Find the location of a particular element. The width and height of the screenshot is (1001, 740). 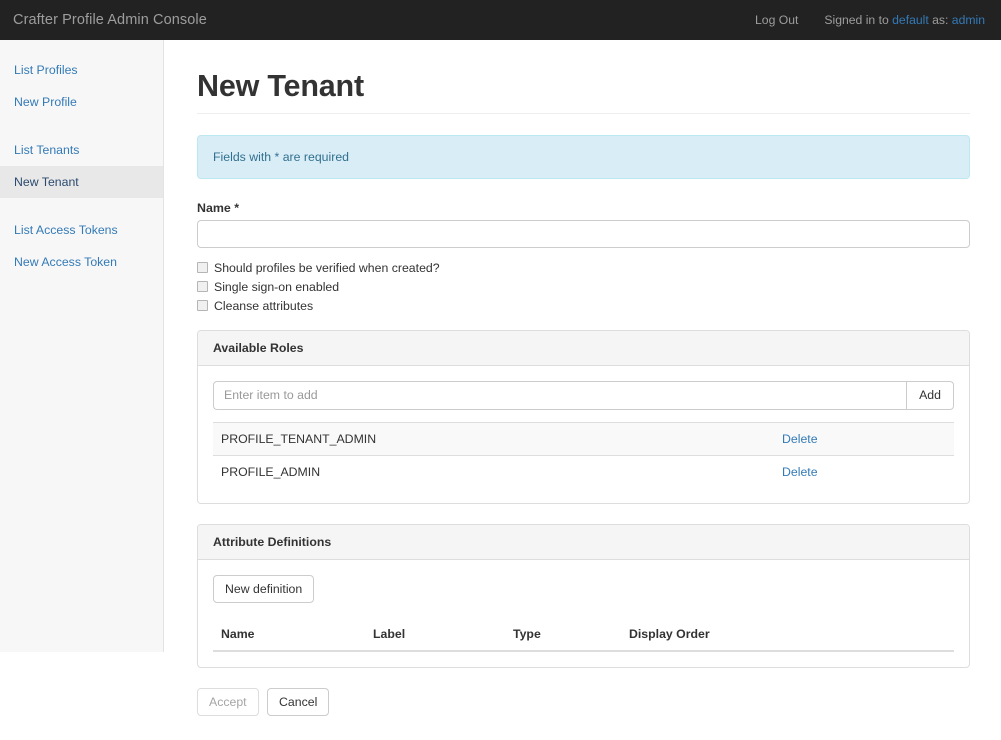

sidebar-item-new-tenant: New Tenant is located at coordinates (81, 182).